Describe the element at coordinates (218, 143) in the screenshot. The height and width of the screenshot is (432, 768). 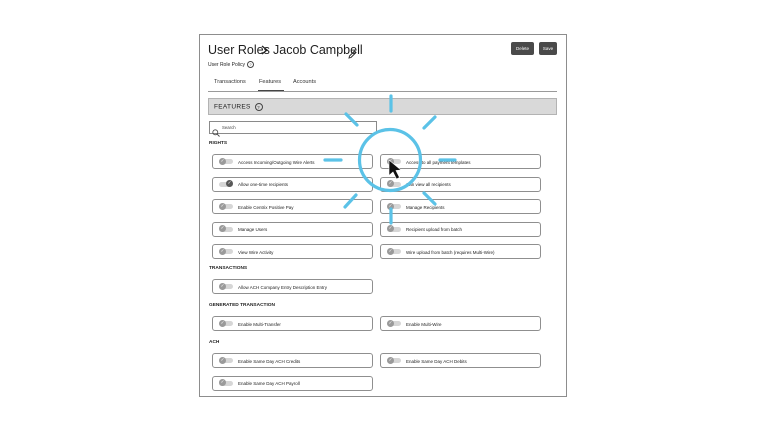
I see `section-rights: RIGHTS` at that location.